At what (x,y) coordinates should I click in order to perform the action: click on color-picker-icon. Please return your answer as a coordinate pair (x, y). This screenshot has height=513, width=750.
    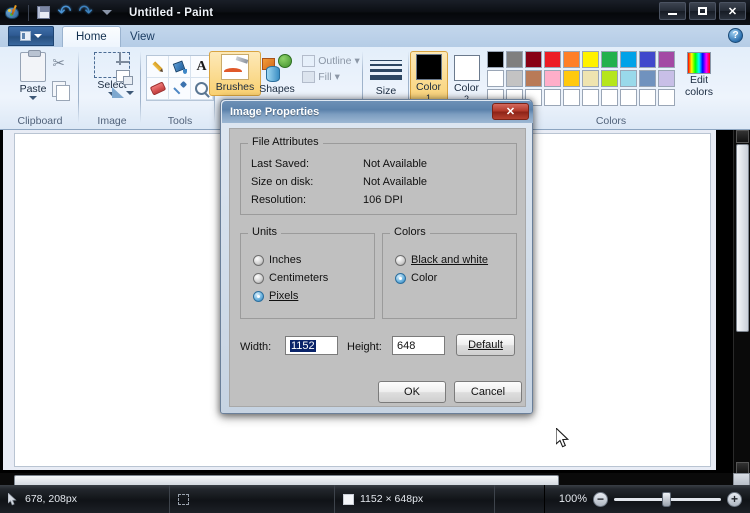
    Looking at the image, I should click on (180, 89).